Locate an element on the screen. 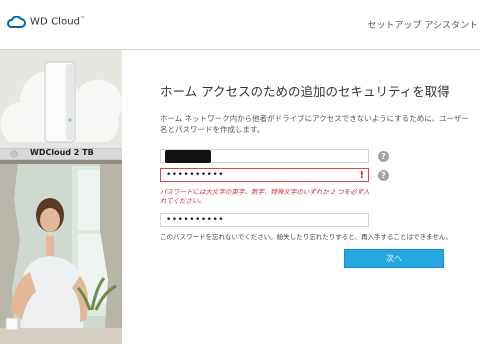  wd-cloud-logo: WD Cloud™ is located at coordinates (45, 22).